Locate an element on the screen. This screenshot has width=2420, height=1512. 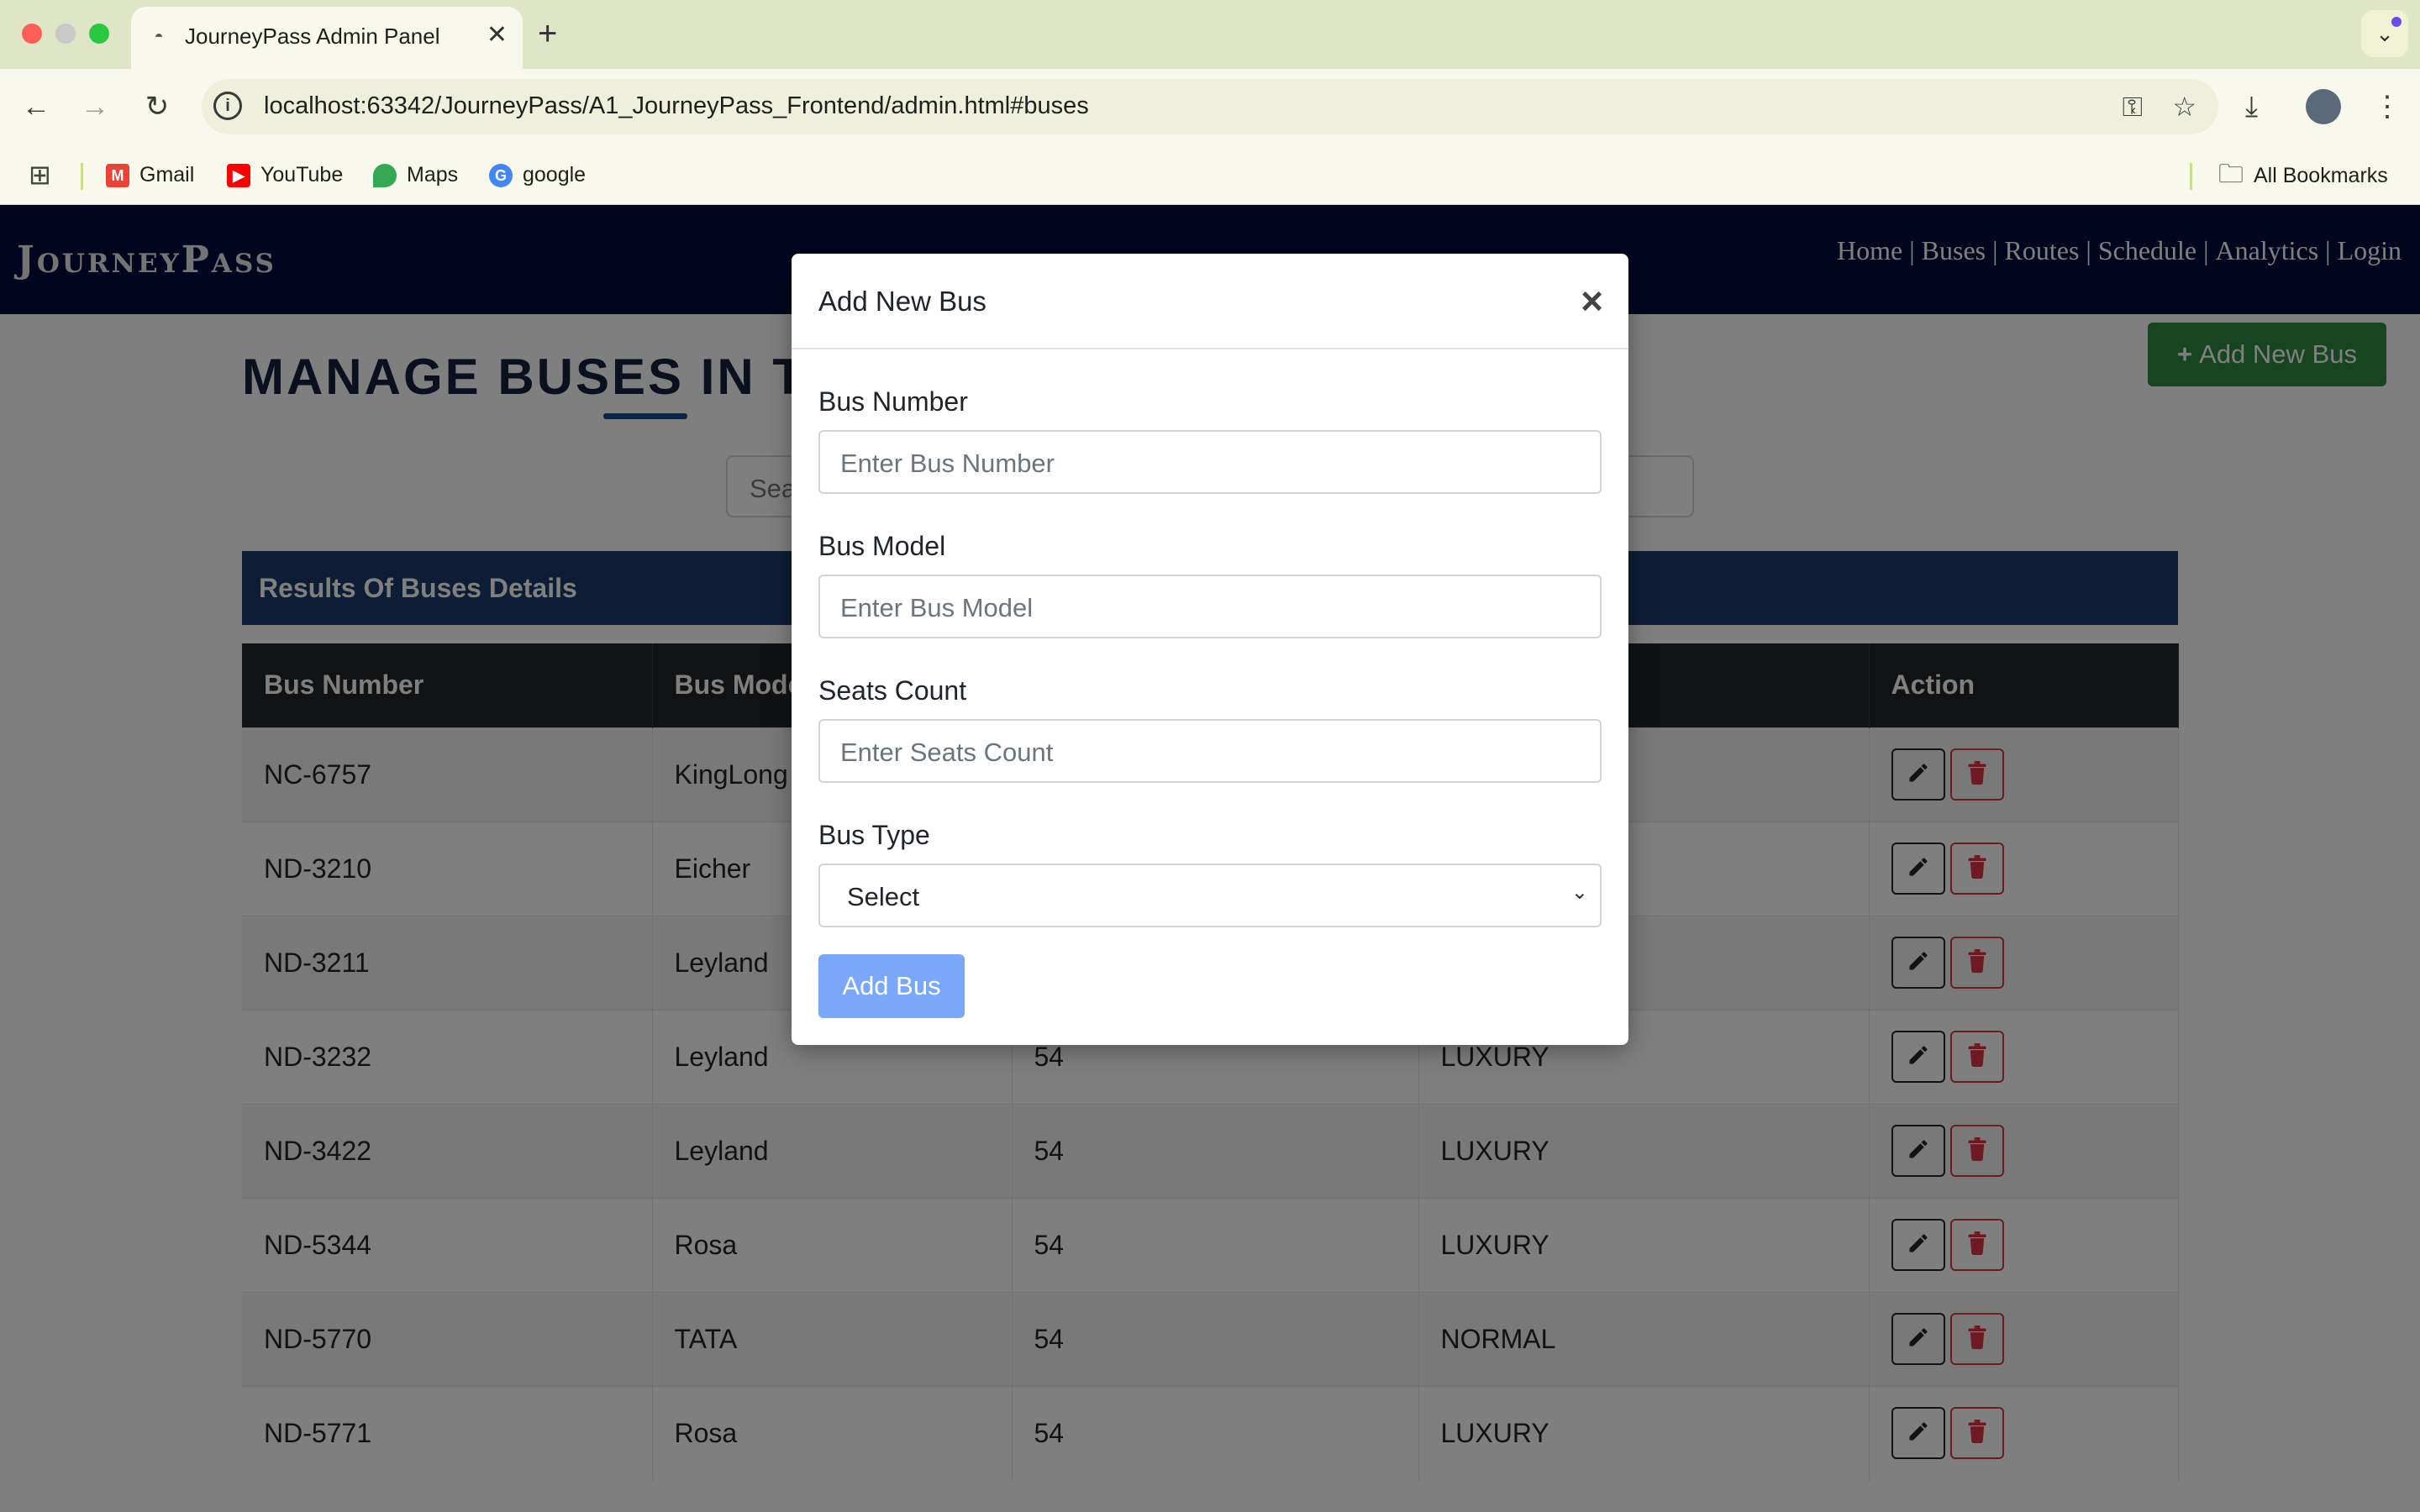
new-tab-icon: + is located at coordinates (547, 33).